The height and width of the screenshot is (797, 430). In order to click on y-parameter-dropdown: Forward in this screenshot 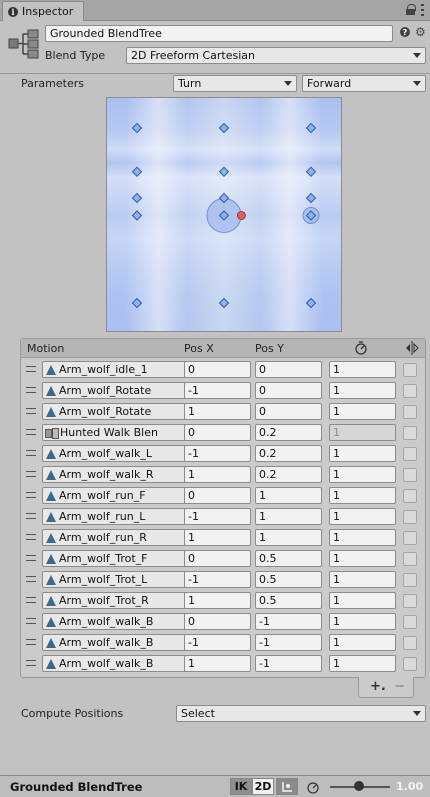, I will do `click(364, 83)`.